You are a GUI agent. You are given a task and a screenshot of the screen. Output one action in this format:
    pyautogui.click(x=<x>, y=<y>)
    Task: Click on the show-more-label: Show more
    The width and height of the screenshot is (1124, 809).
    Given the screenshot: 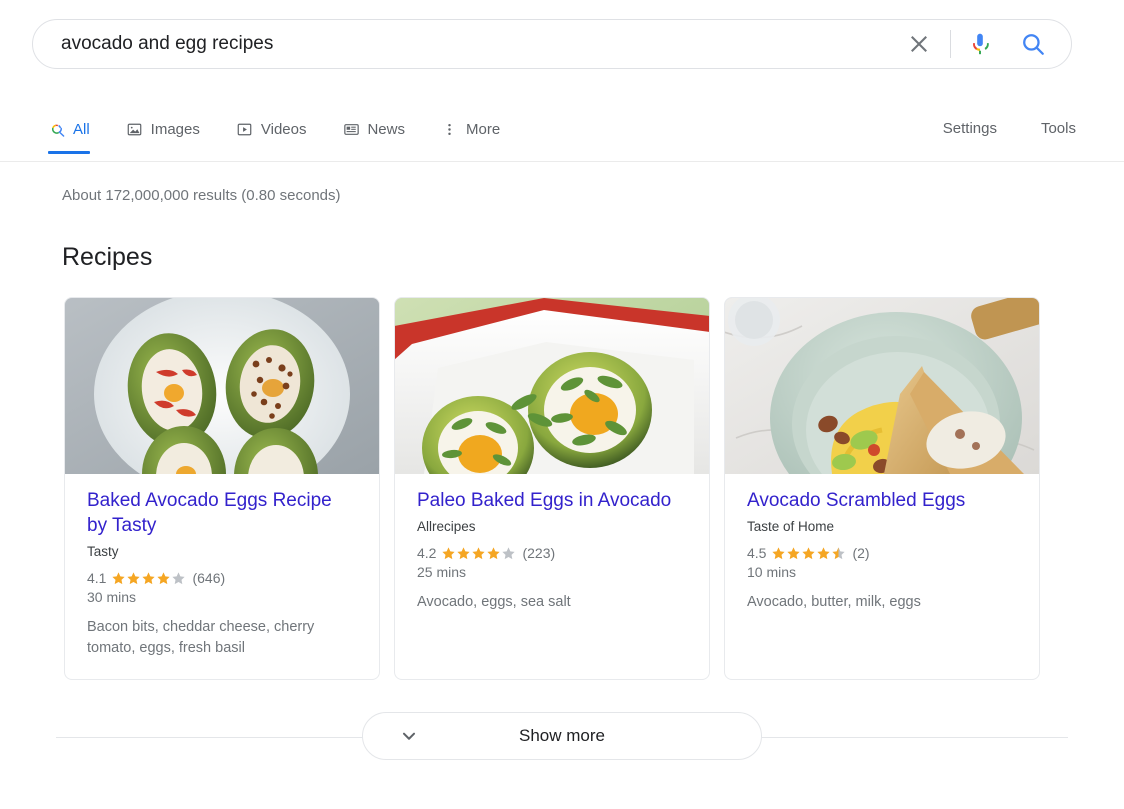 What is the action you would take?
    pyautogui.click(x=562, y=735)
    